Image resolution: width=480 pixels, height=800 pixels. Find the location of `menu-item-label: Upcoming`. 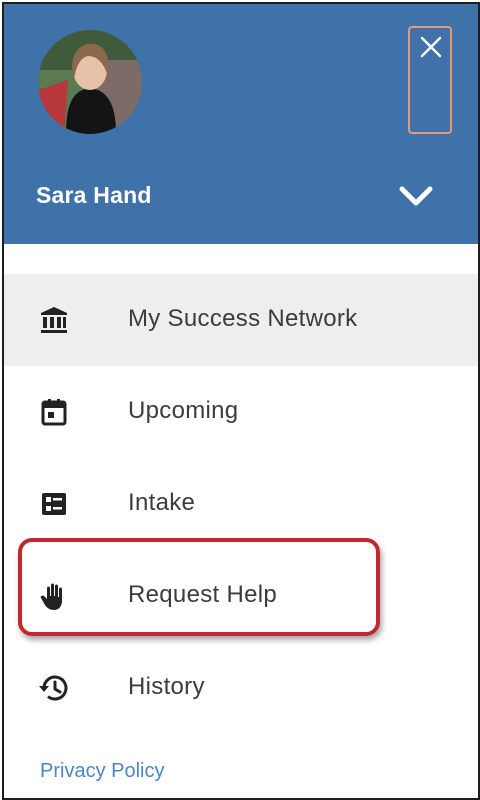

menu-item-label: Upcoming is located at coordinates (183, 410).